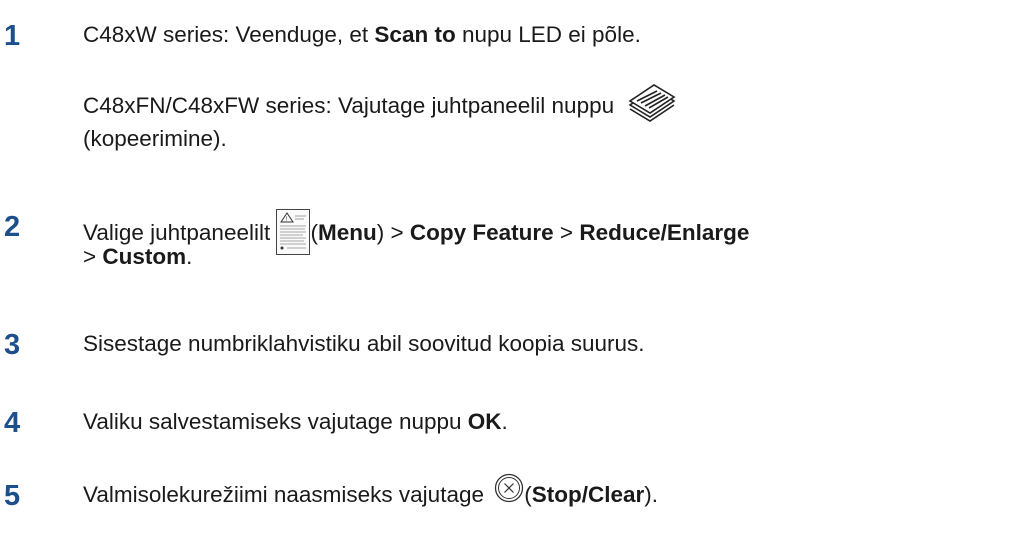 This screenshot has width=1035, height=550. What do you see at coordinates (509, 488) in the screenshot?
I see `stop-clear-icon` at bounding box center [509, 488].